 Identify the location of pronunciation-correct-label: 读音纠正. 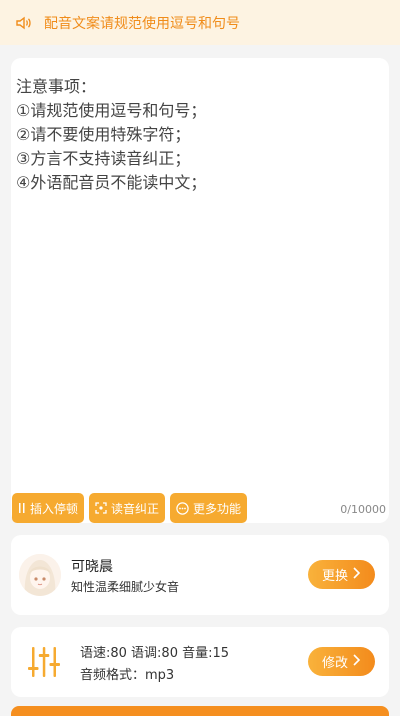
(135, 508).